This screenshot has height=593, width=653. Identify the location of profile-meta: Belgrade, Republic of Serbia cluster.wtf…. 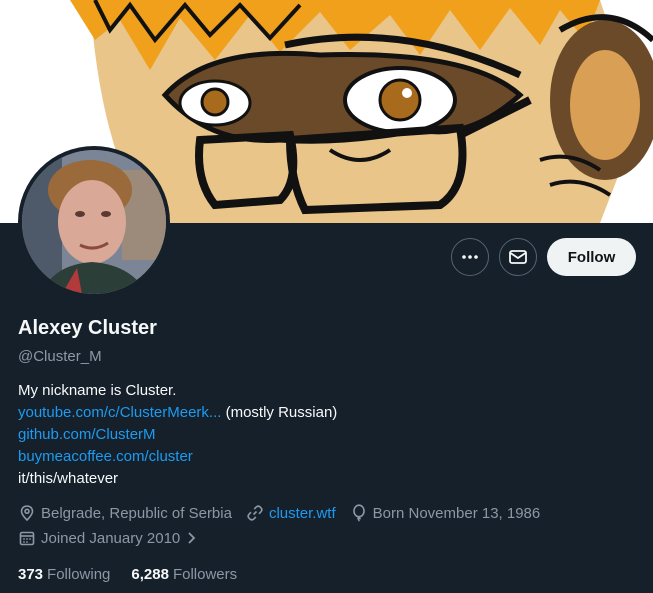
(286, 513).